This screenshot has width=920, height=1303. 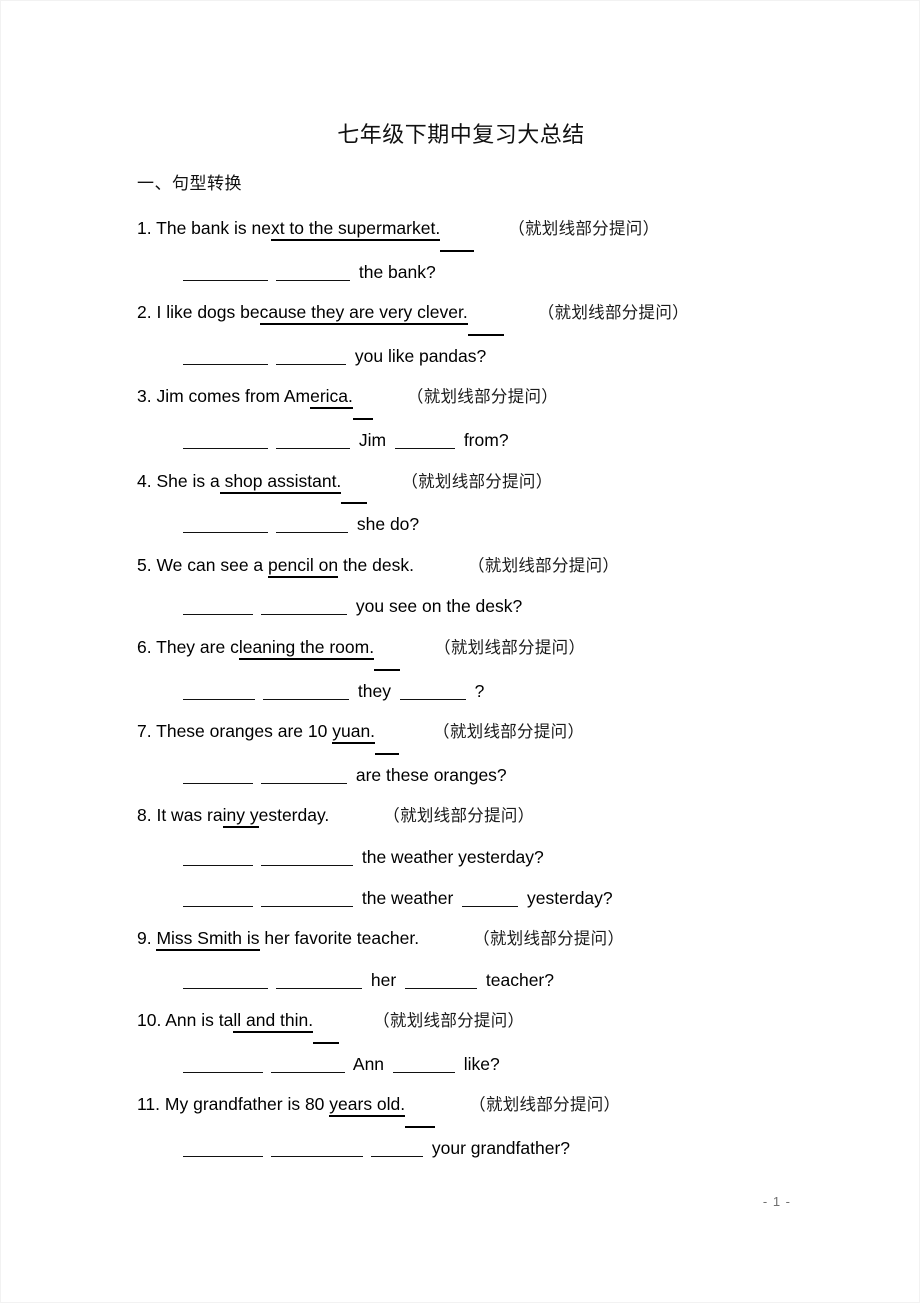 I want to click on answer-tailtext: ?, so click(x=477, y=690).